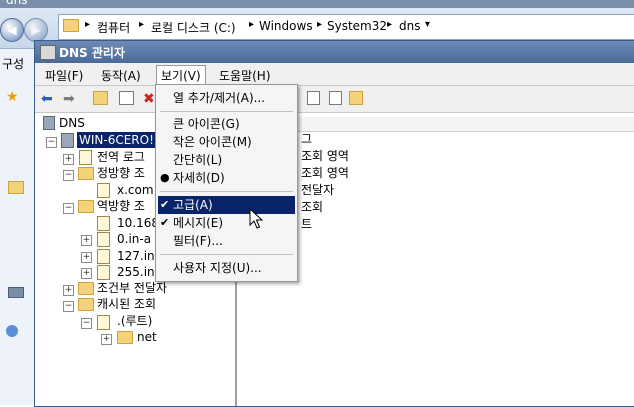  Describe the element at coordinates (312, 207) in the screenshot. I see `list-item: 조회` at that location.